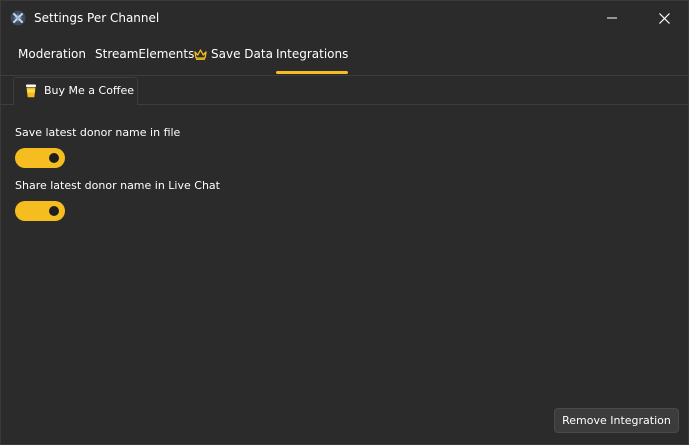 This screenshot has height=445, width=689. Describe the element at coordinates (344, 18) in the screenshot. I see `title-bar: Settings Per Channel` at that location.